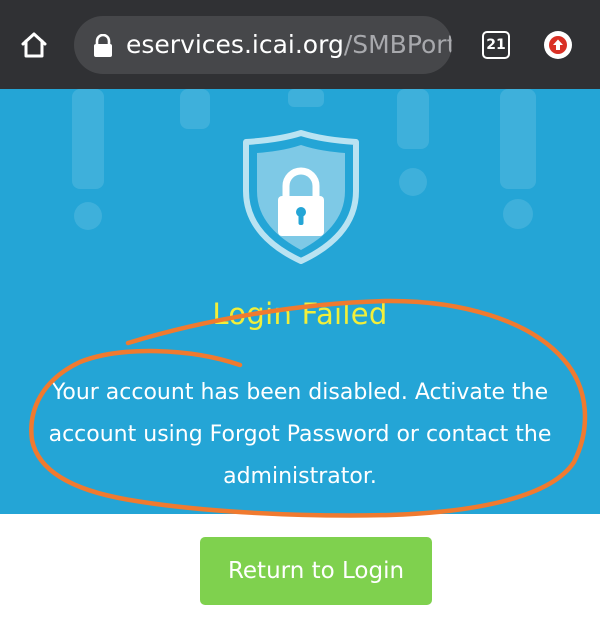  I want to click on return-to-login-button: Return to Login, so click(316, 571).